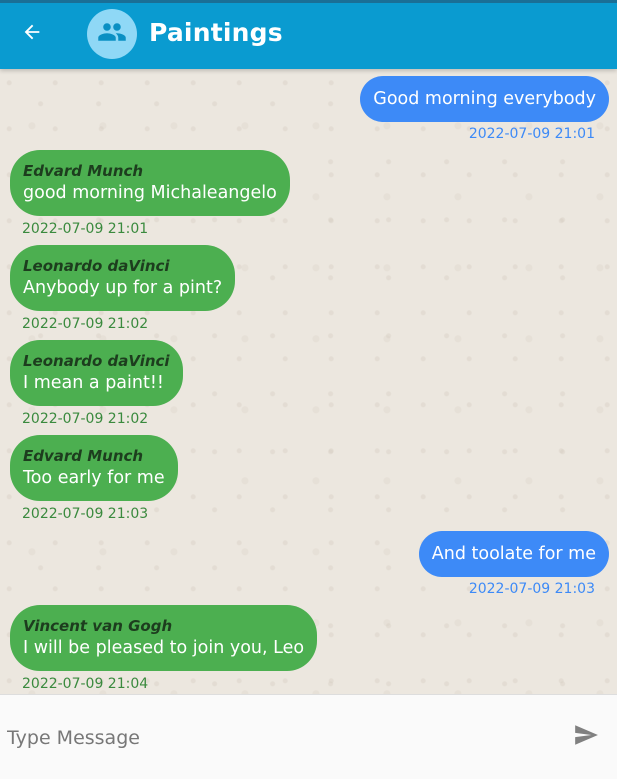 The width and height of the screenshot is (617, 779). Describe the element at coordinates (94, 478) in the screenshot. I see `message-text: Too early for me` at that location.